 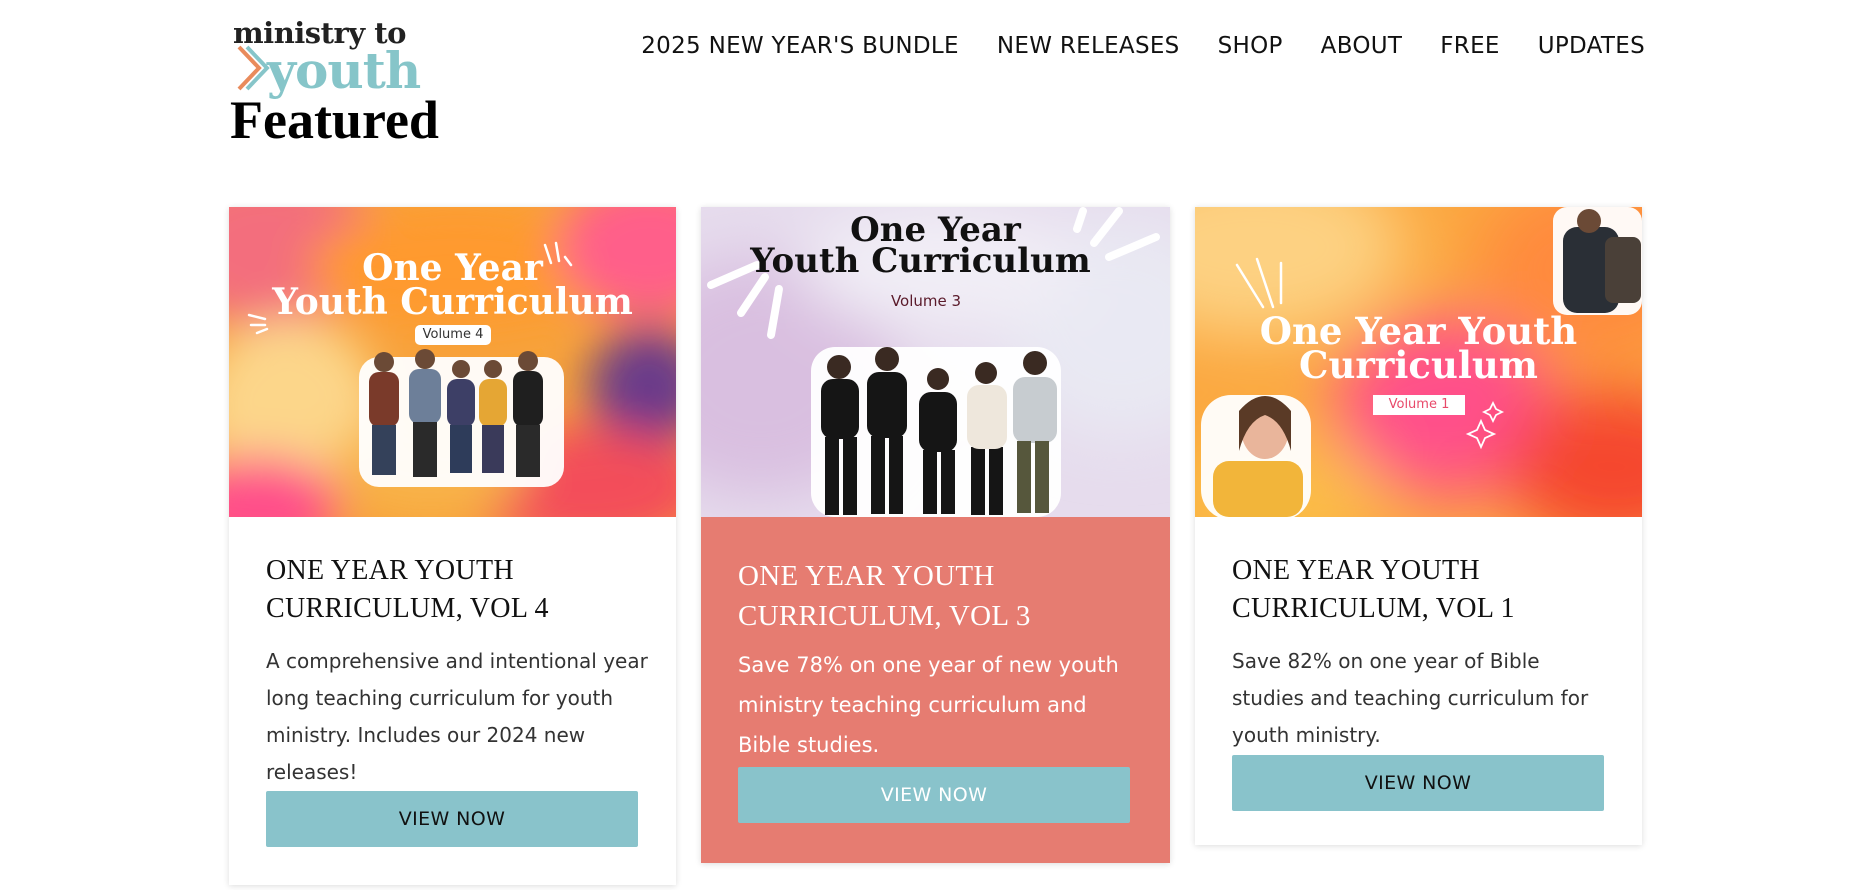 What do you see at coordinates (461, 590) in the screenshot?
I see `product-title: ONE YEAR YOUTH CURRICULUM, VOL 4` at bounding box center [461, 590].